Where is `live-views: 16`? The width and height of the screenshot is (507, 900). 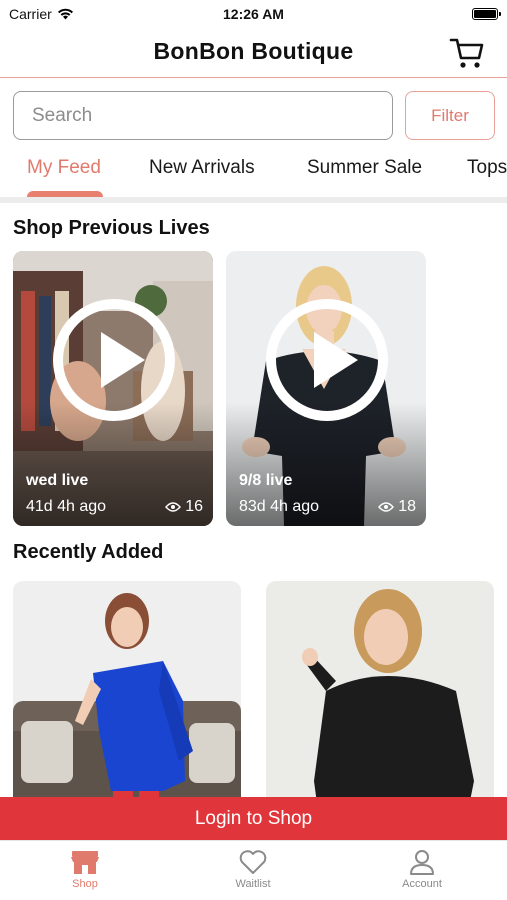 live-views: 16 is located at coordinates (184, 507).